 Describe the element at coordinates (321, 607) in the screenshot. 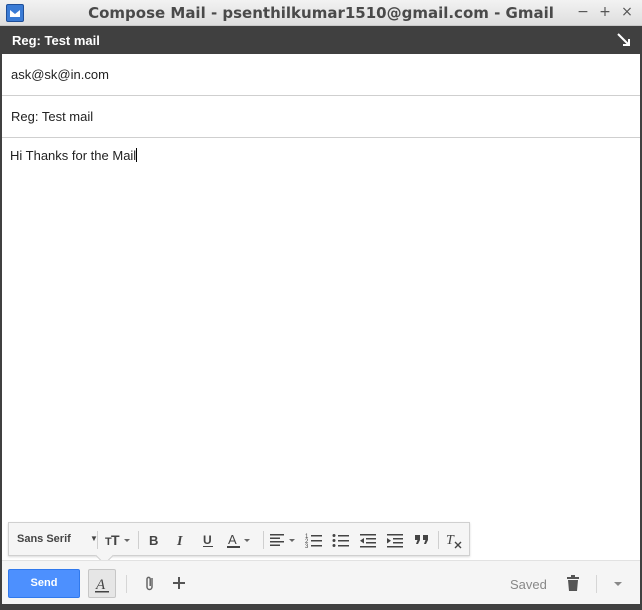

I see `window-frame-bottom` at that location.